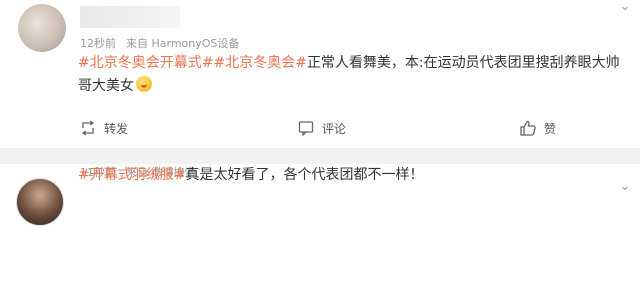 The width and height of the screenshot is (640, 296). Describe the element at coordinates (88, 128) in the screenshot. I see `repost-icon` at that location.